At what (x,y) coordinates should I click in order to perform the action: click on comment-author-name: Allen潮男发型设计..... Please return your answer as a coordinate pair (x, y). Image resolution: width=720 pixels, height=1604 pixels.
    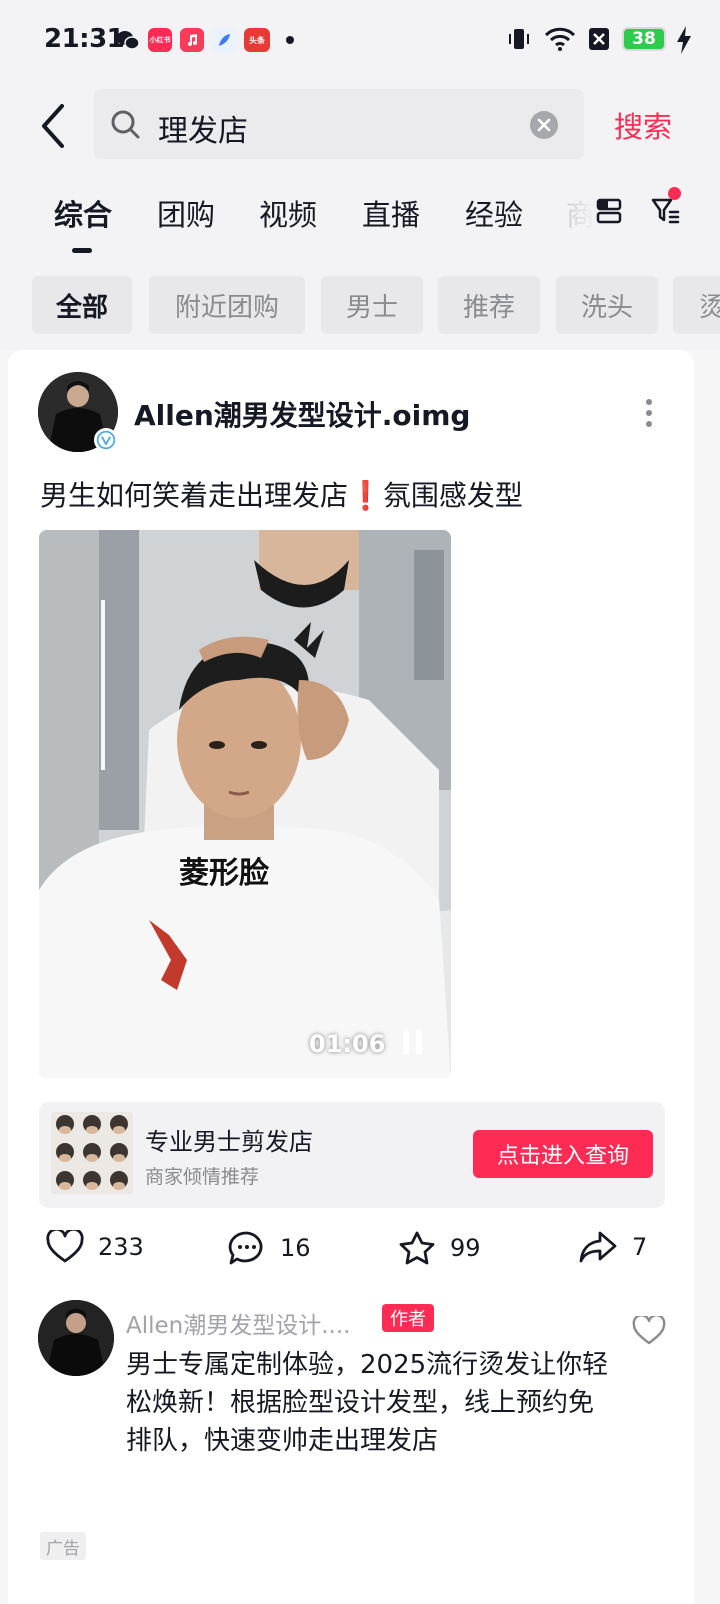
    Looking at the image, I should click on (238, 1323).